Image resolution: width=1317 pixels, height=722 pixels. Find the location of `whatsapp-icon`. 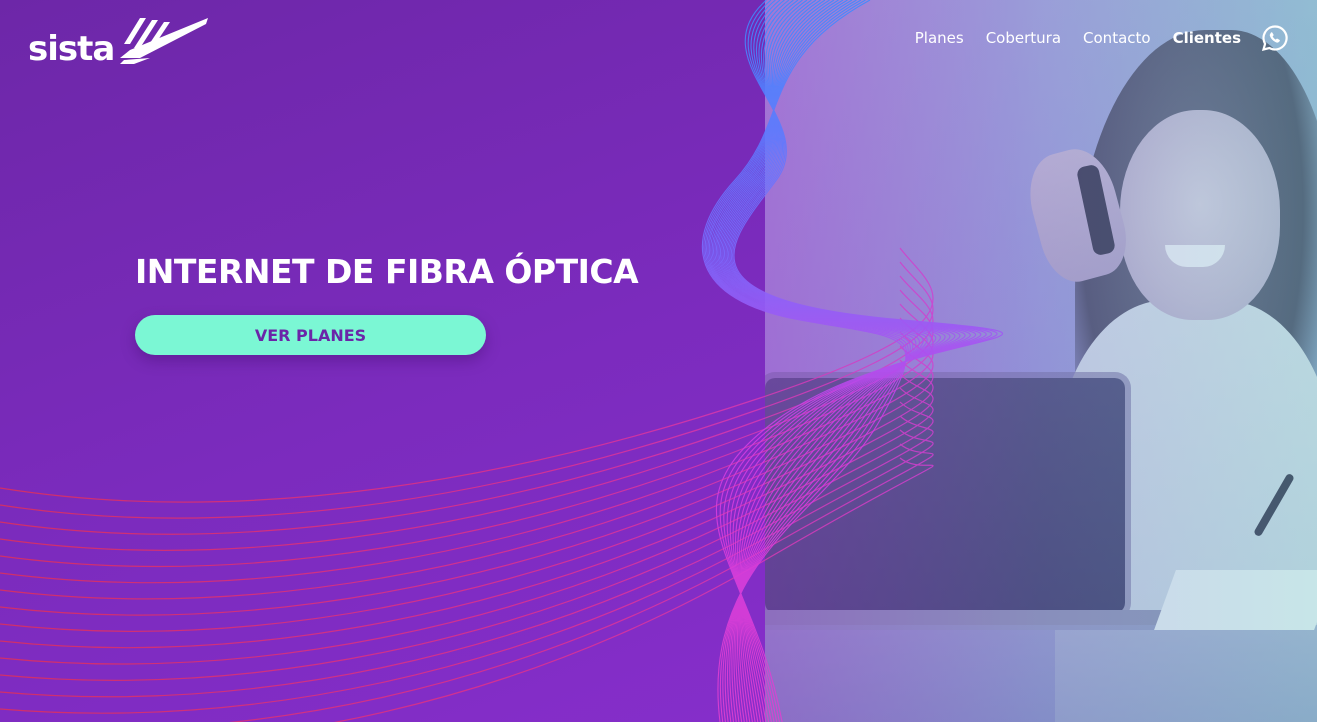

whatsapp-icon is located at coordinates (1275, 38).